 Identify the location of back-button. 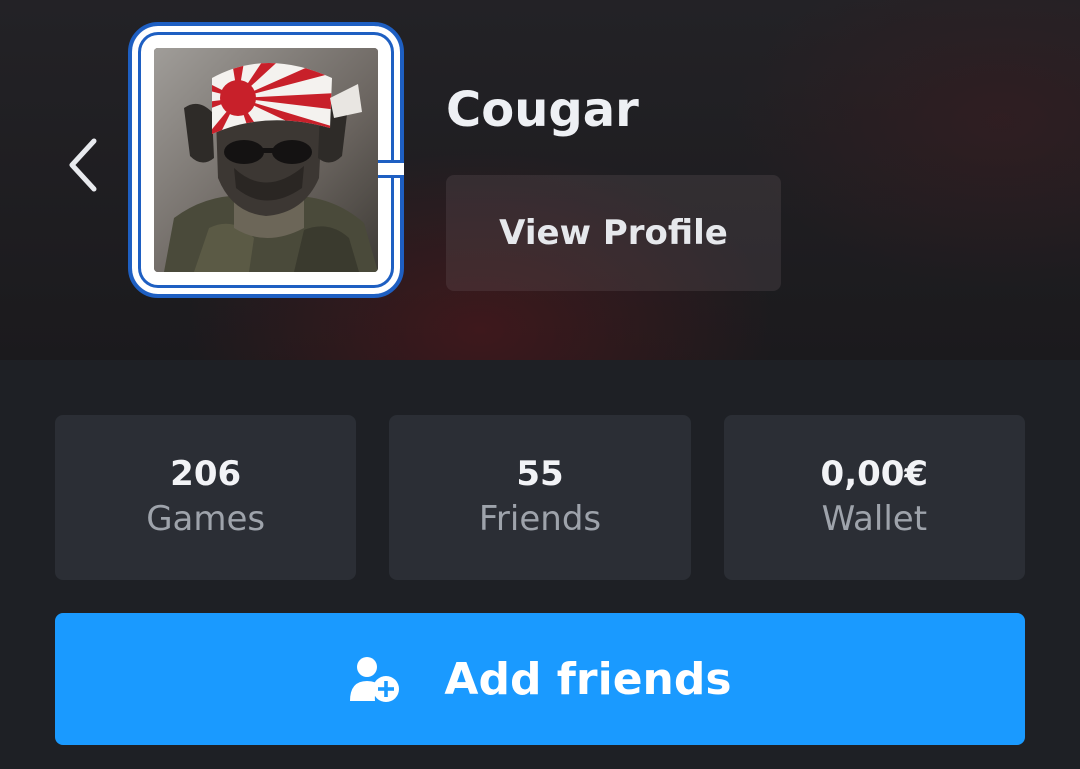
(83, 165).